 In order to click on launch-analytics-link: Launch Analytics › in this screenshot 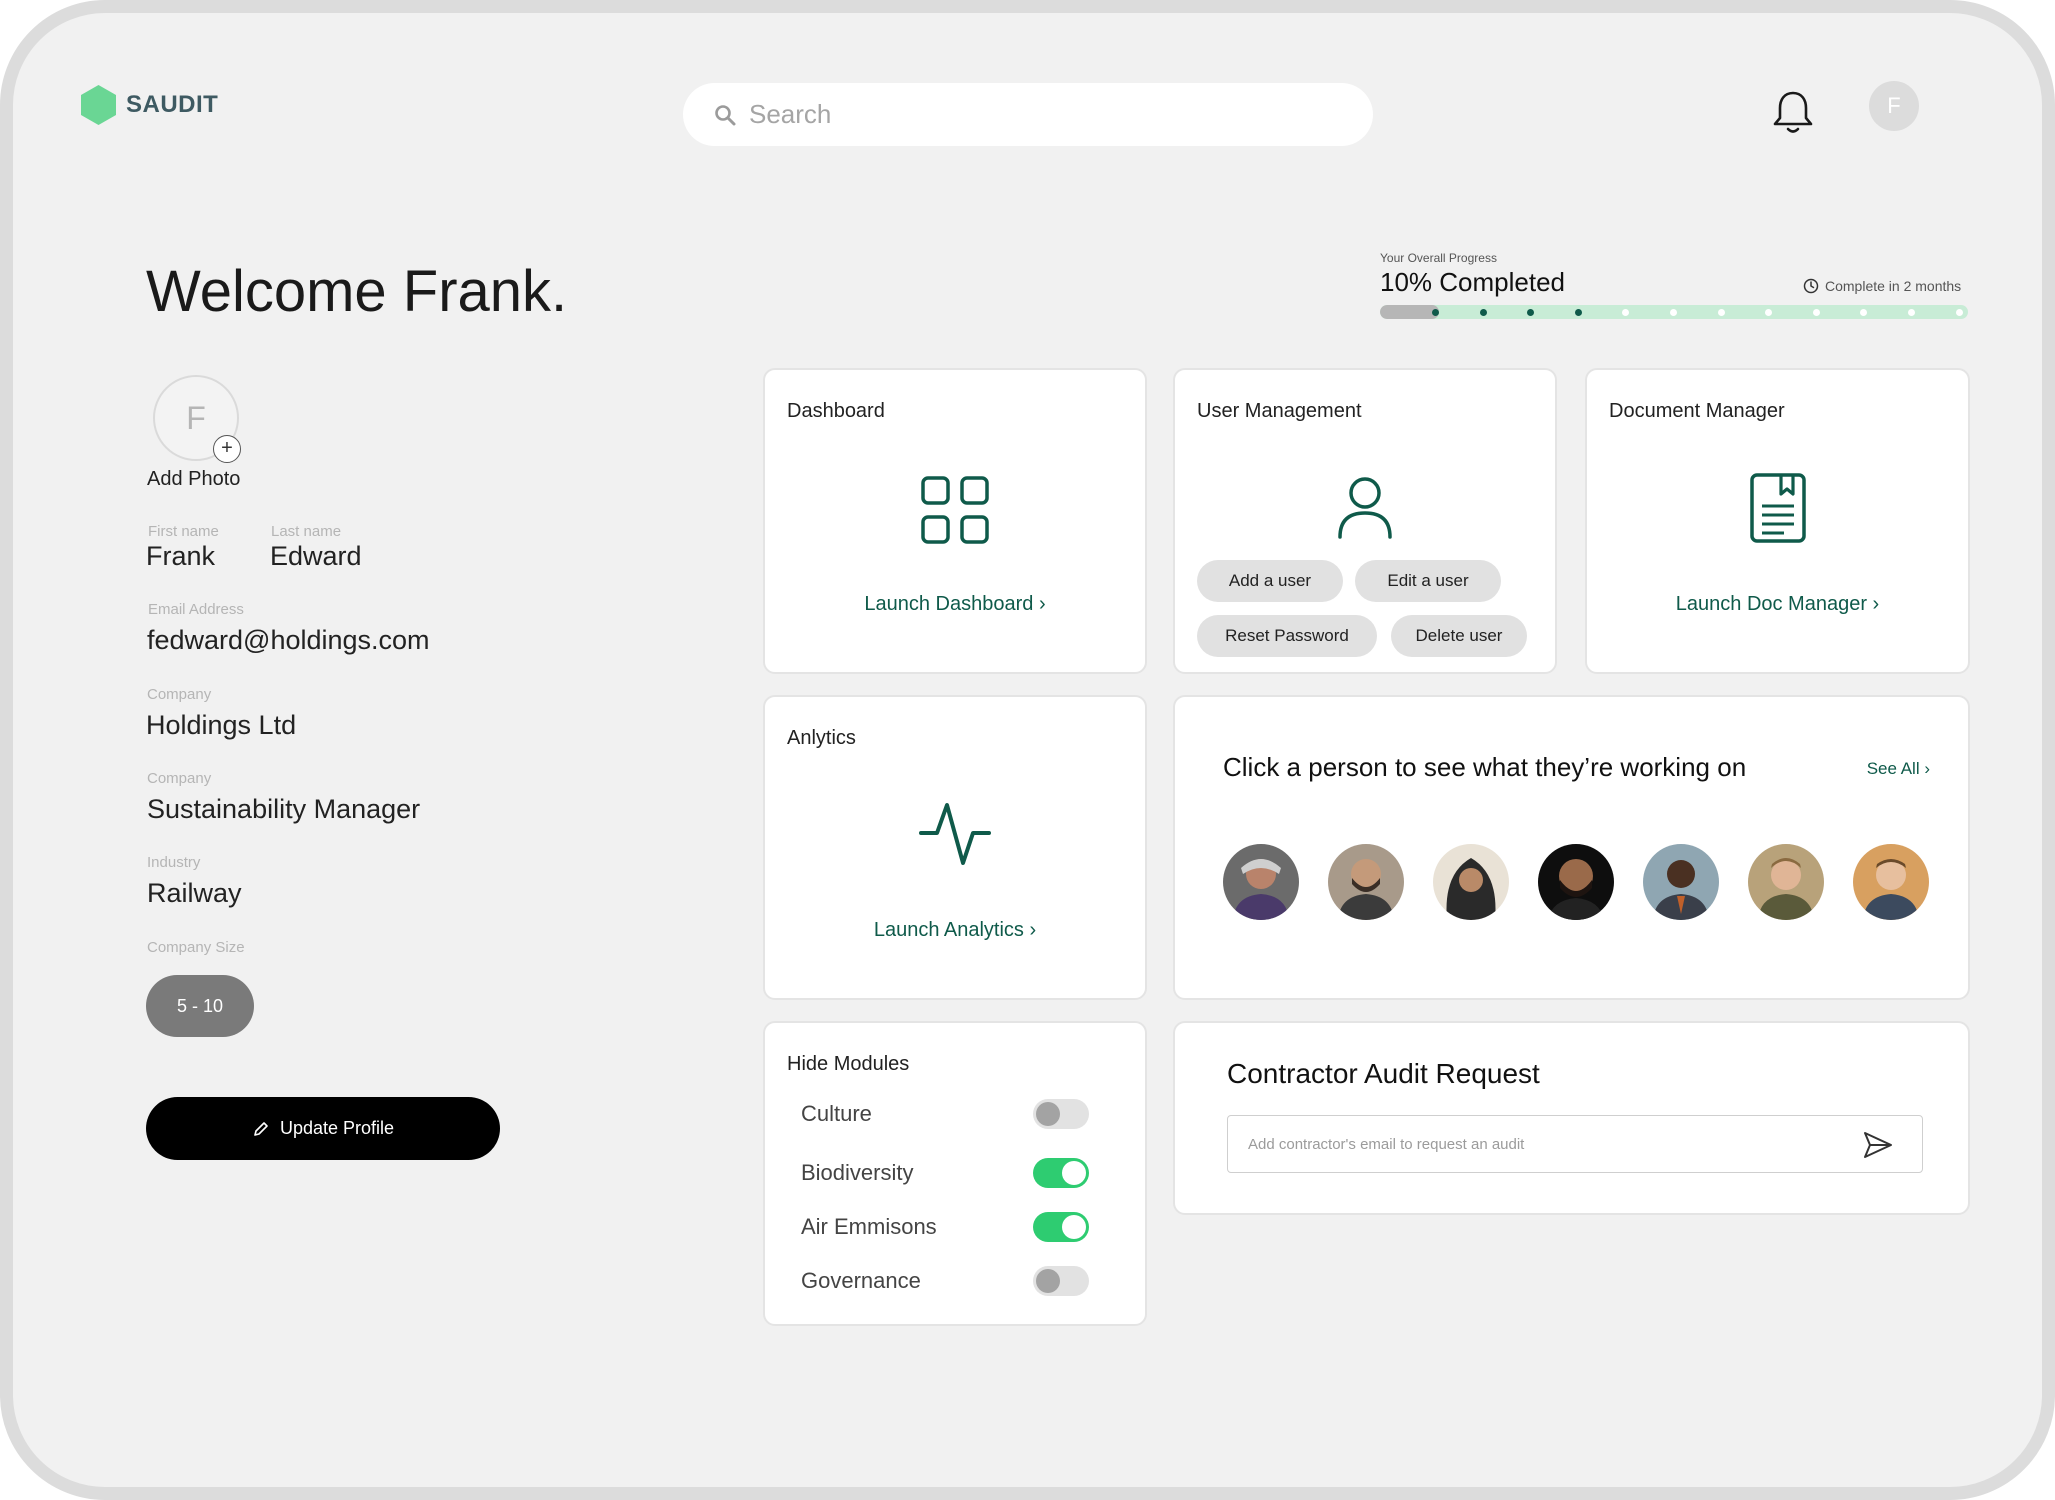, I will do `click(955, 930)`.